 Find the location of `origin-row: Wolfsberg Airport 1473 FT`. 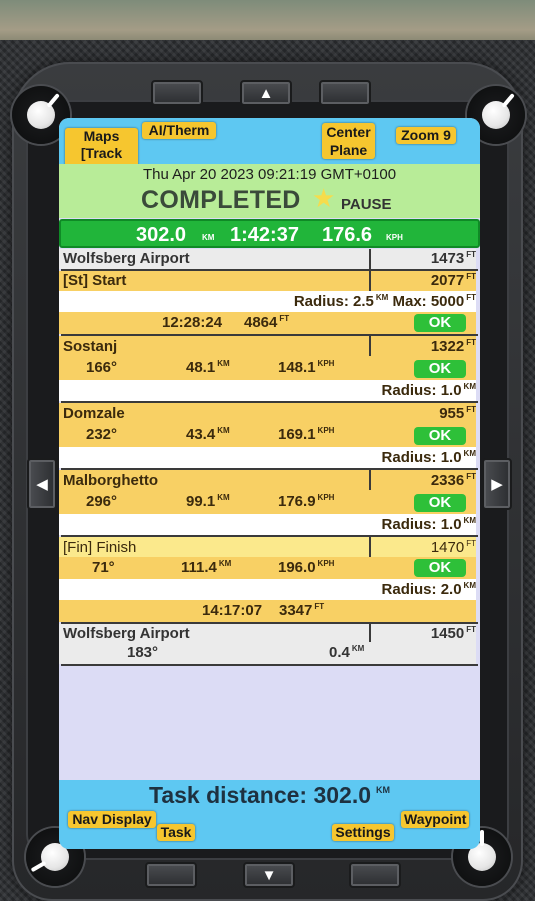

origin-row: Wolfsberg Airport 1473 FT is located at coordinates (267, 259).